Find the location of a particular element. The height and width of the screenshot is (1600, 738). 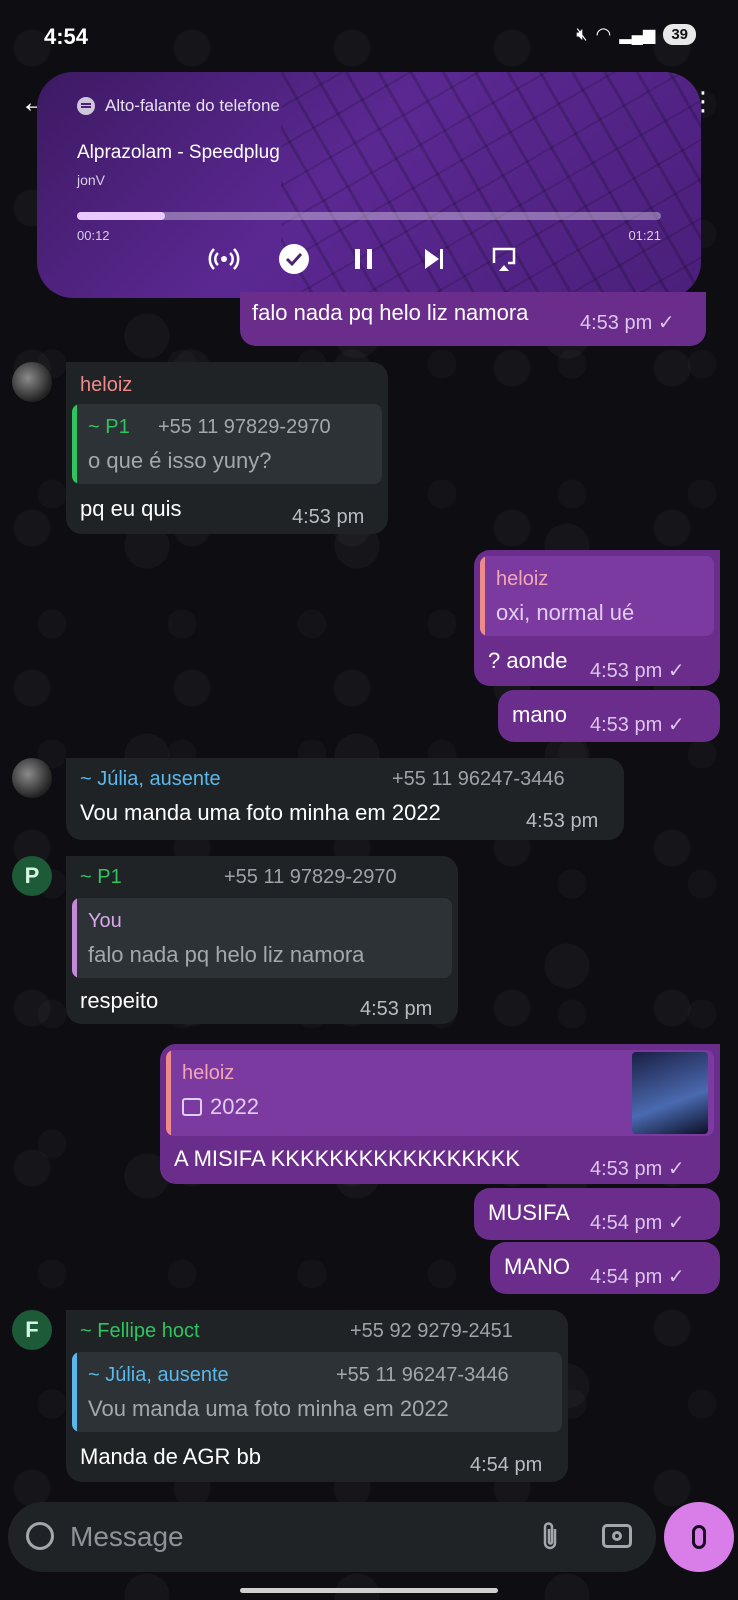

attach-icon is located at coordinates (550, 1539).